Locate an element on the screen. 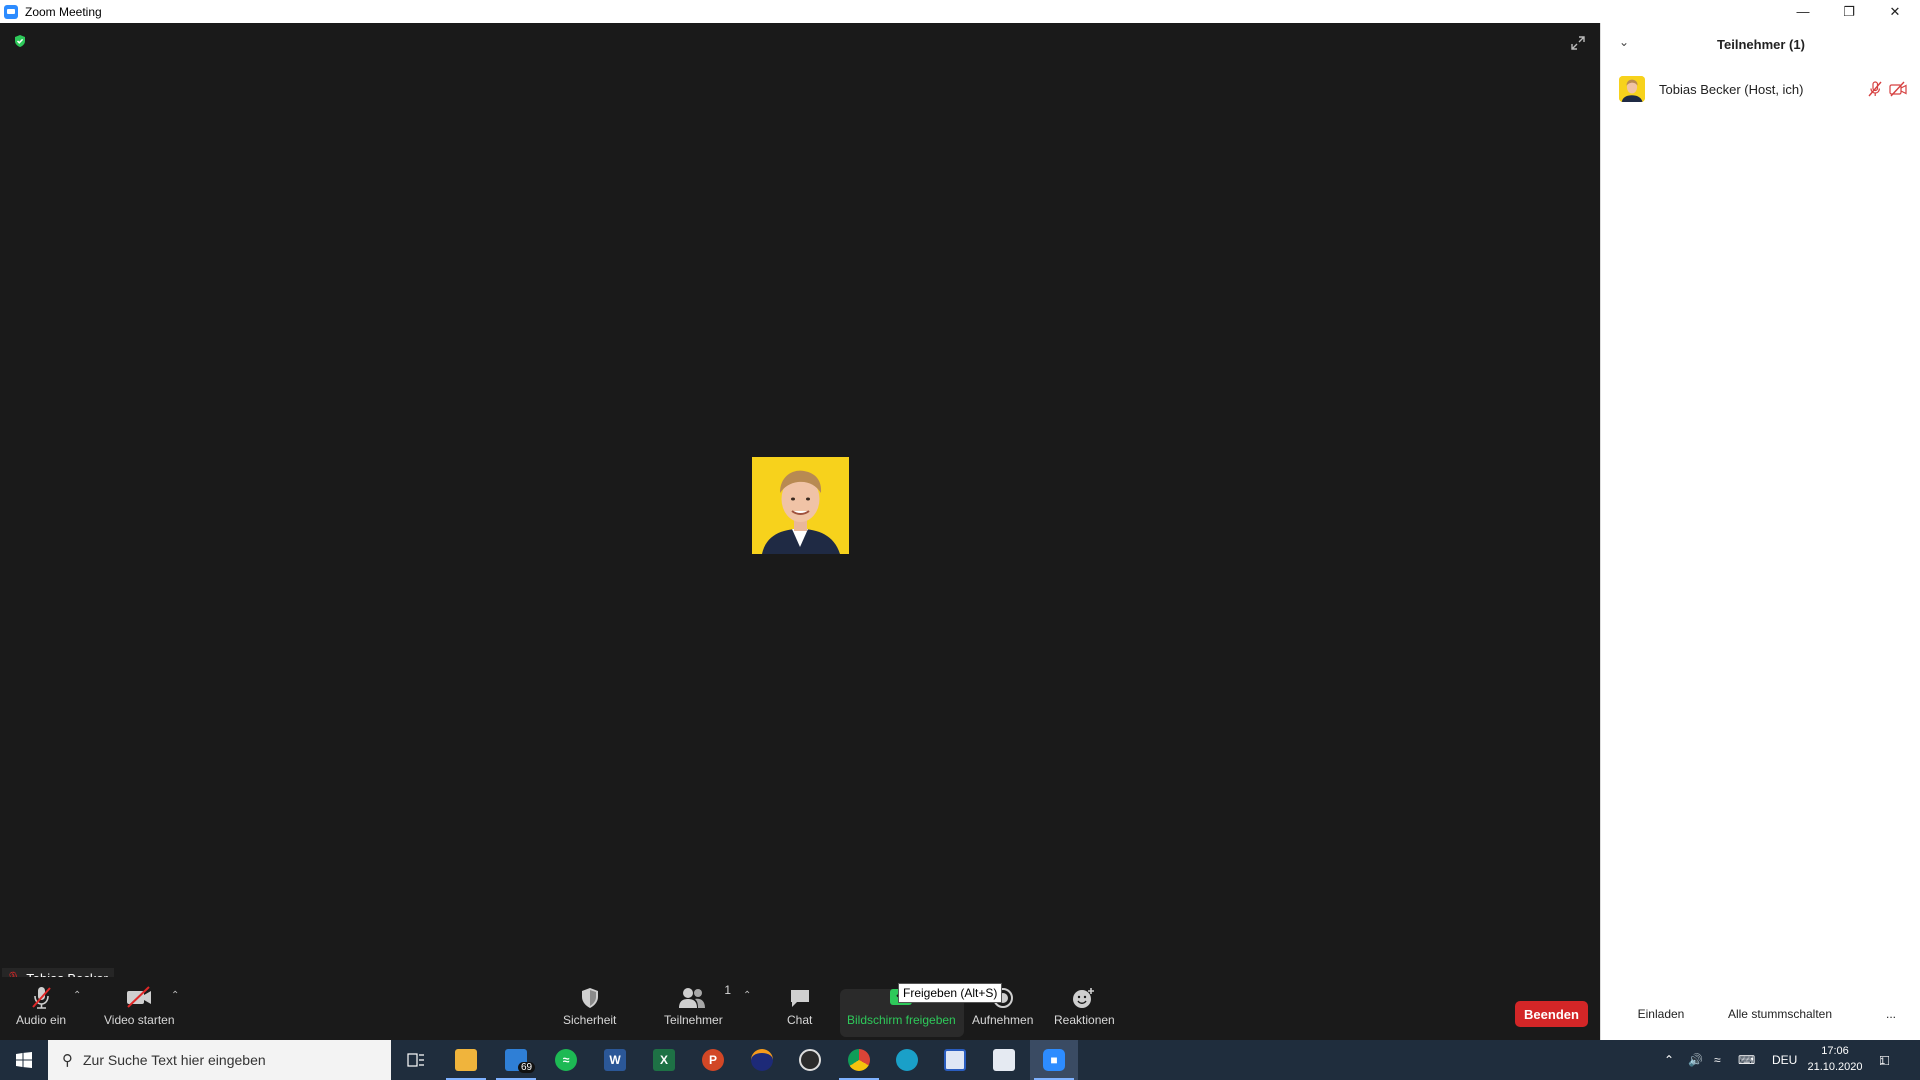 This screenshot has width=1920, height=1080. participant-row: Tobias Becker (Host, ich) is located at coordinates (1764, 89).